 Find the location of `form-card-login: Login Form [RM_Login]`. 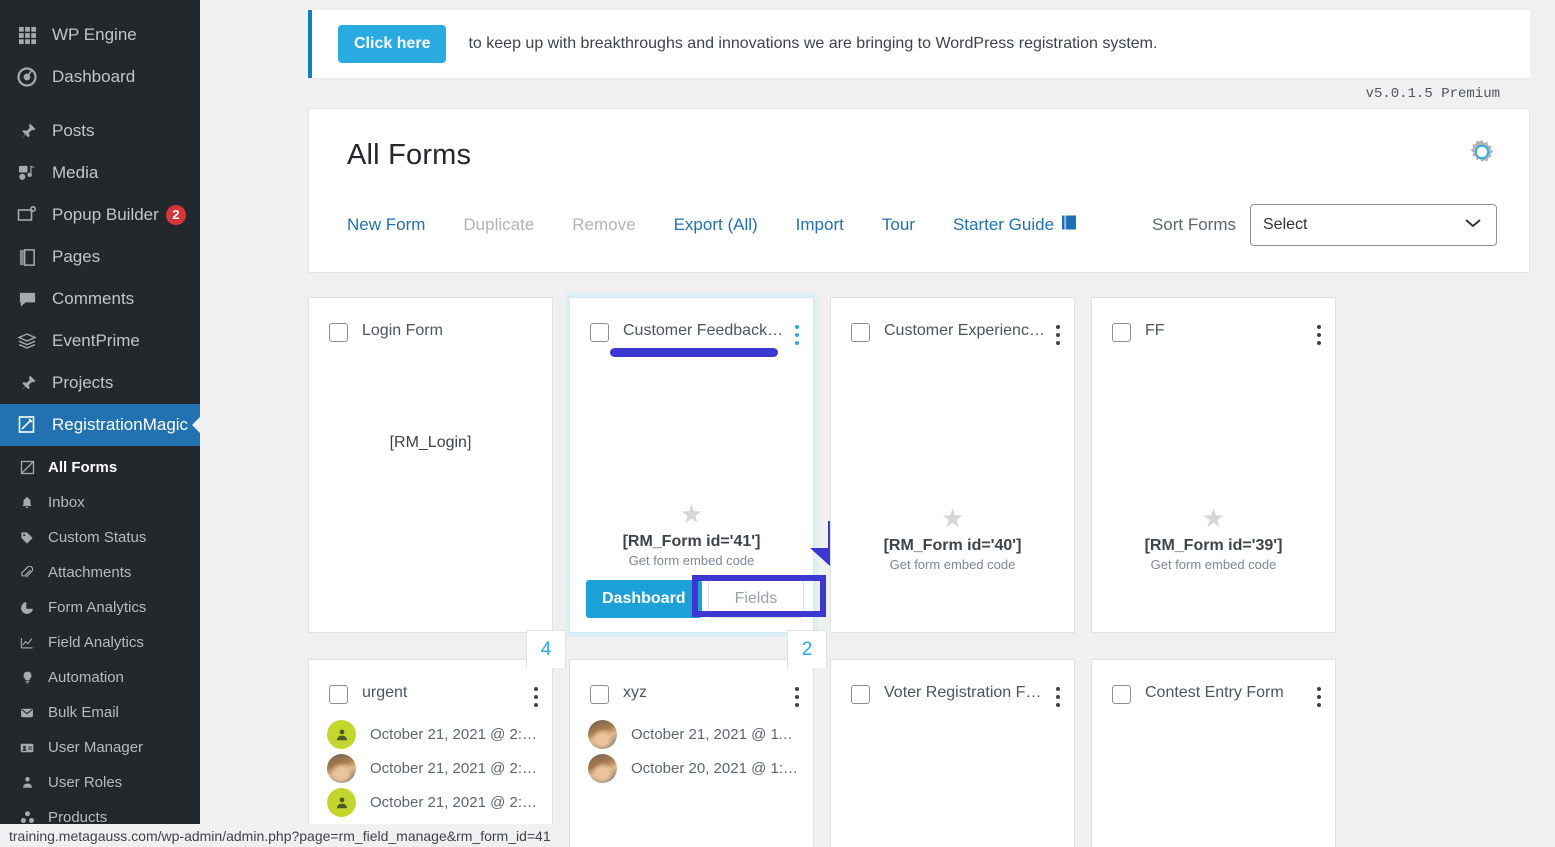

form-card-login: Login Form [RM_Login] is located at coordinates (430, 465).